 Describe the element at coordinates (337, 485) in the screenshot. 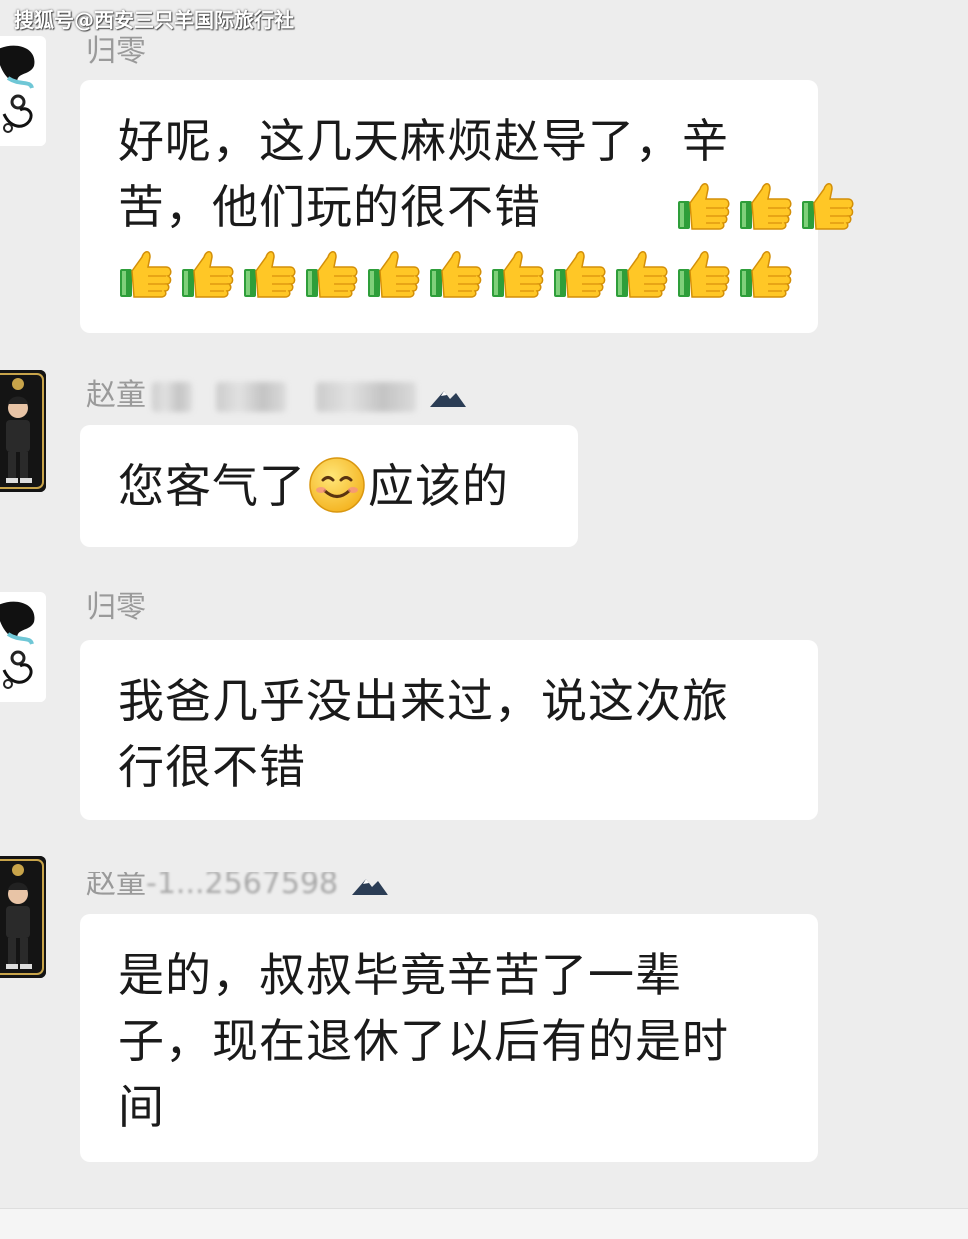

I see `smiling-face-icon` at that location.